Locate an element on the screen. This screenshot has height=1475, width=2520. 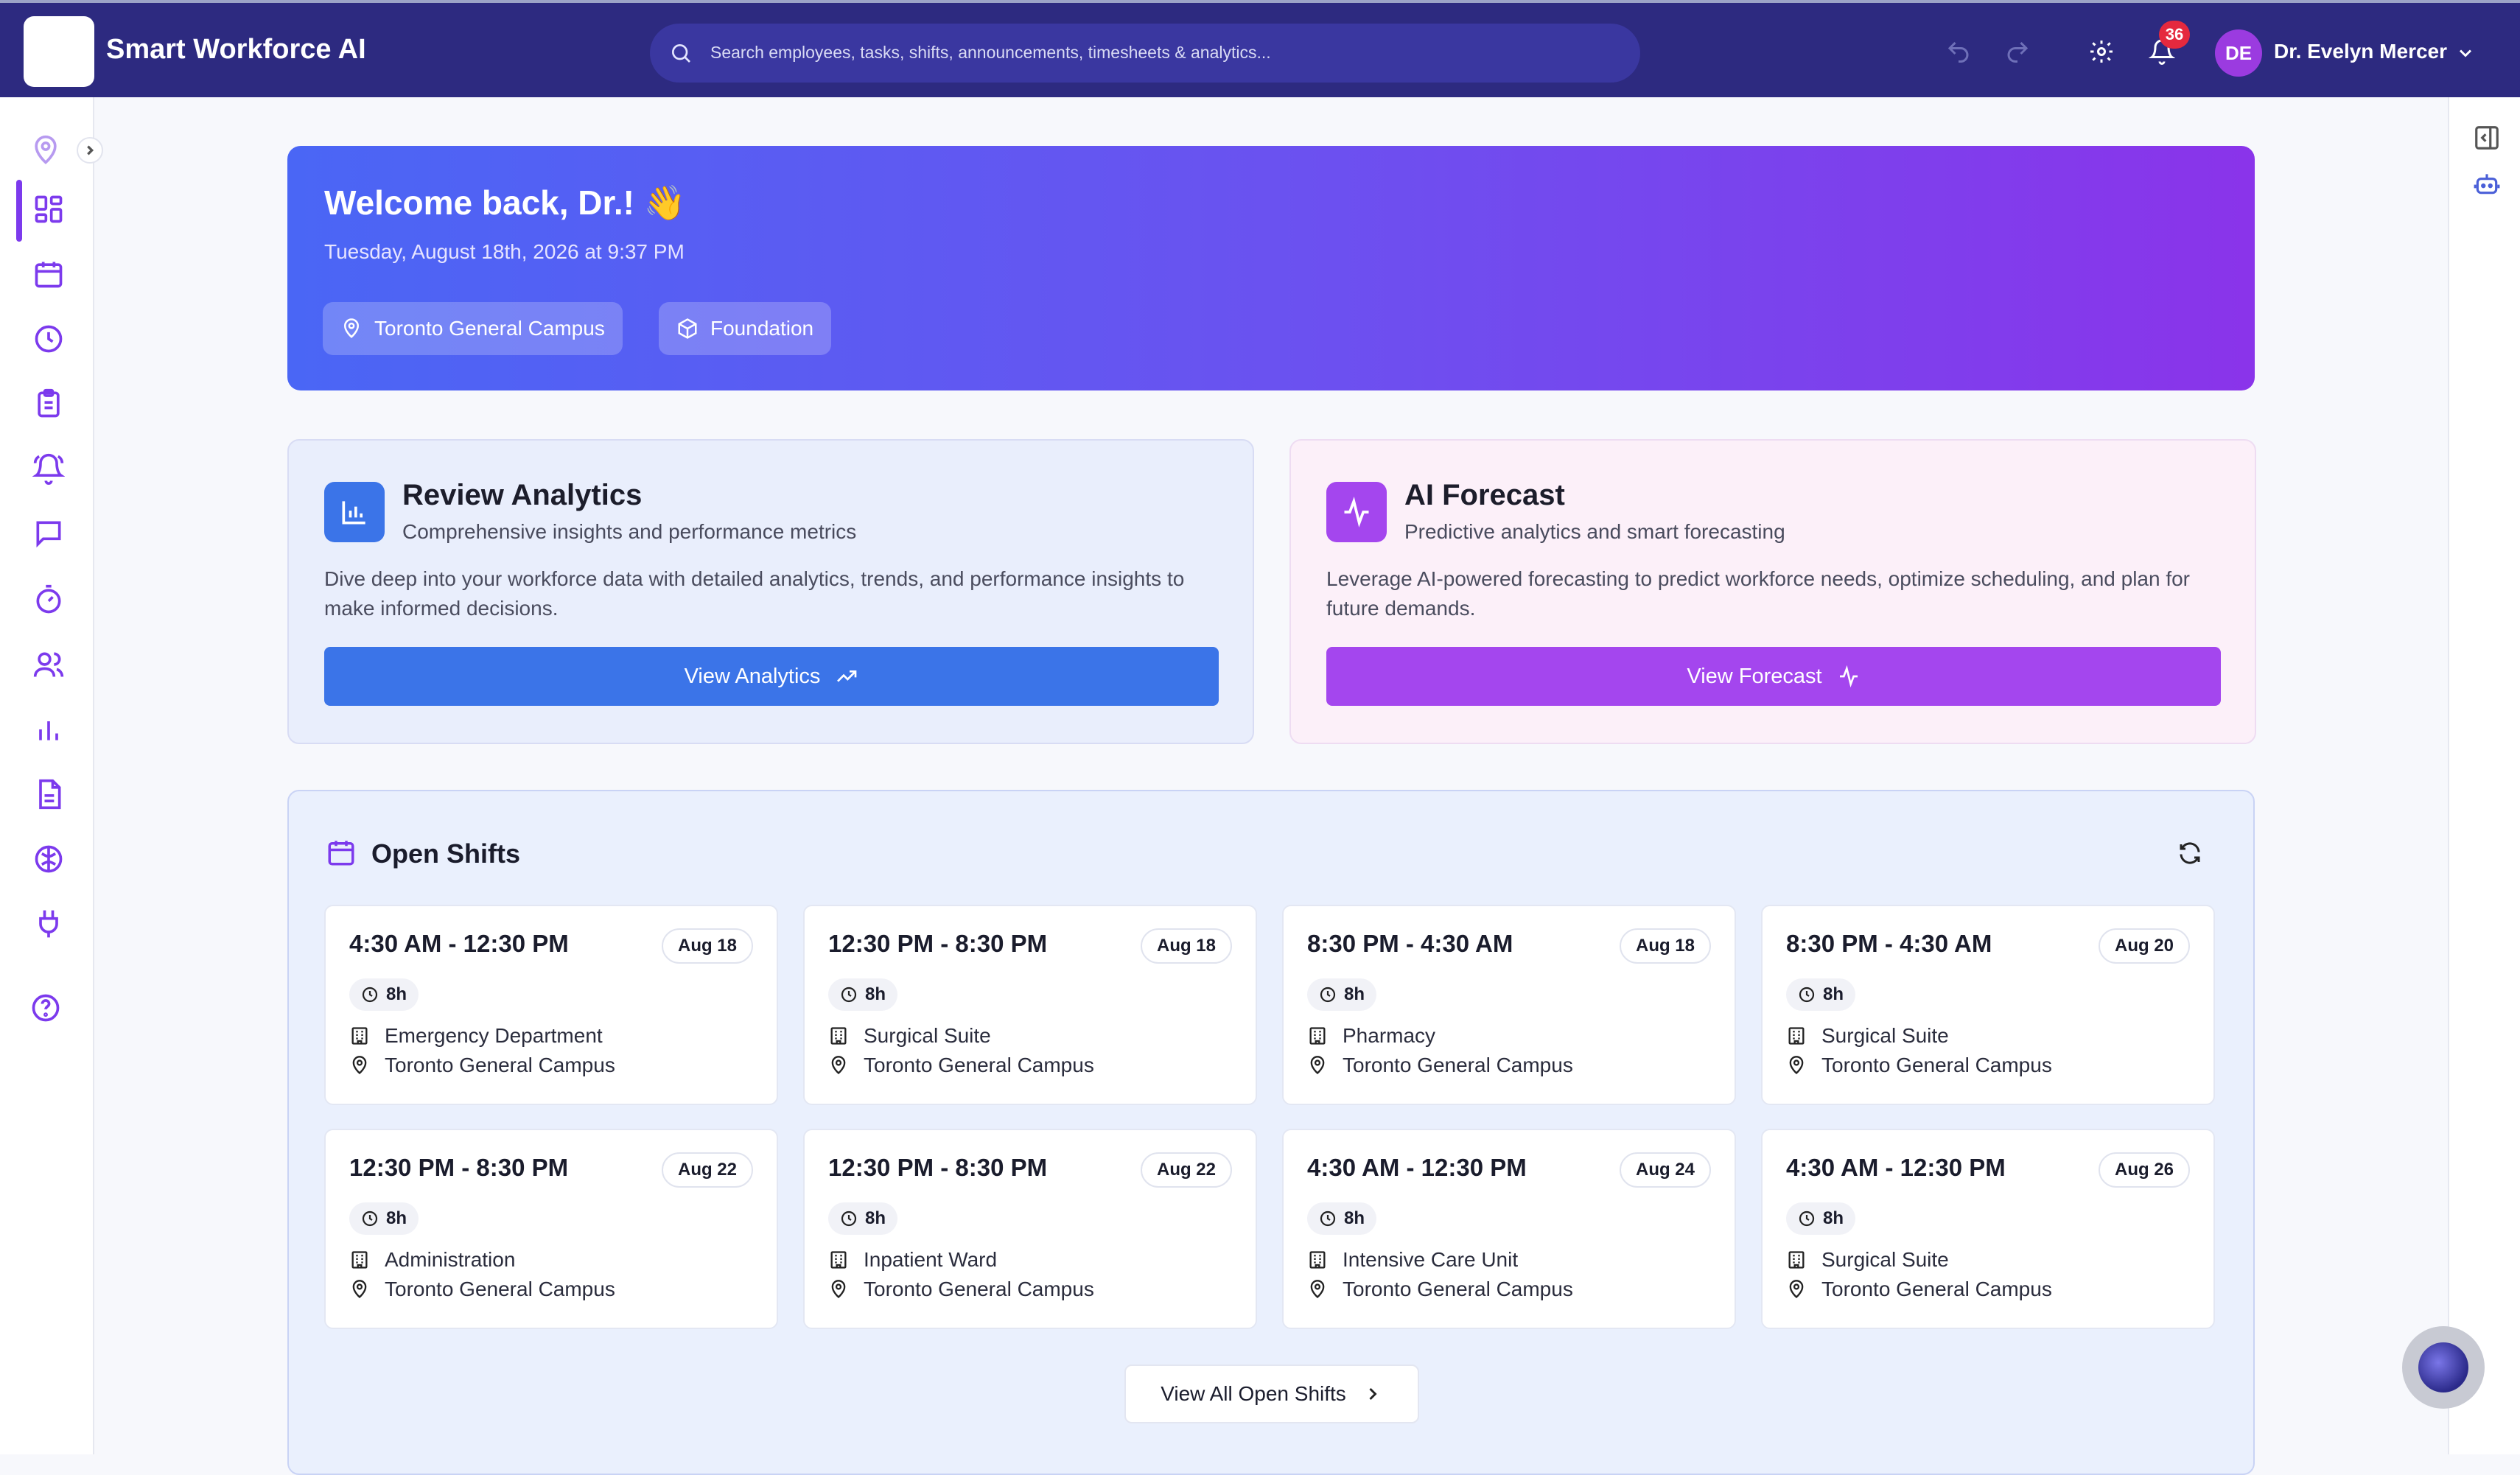
sidebar-expand-toggle is located at coordinates (90, 150).